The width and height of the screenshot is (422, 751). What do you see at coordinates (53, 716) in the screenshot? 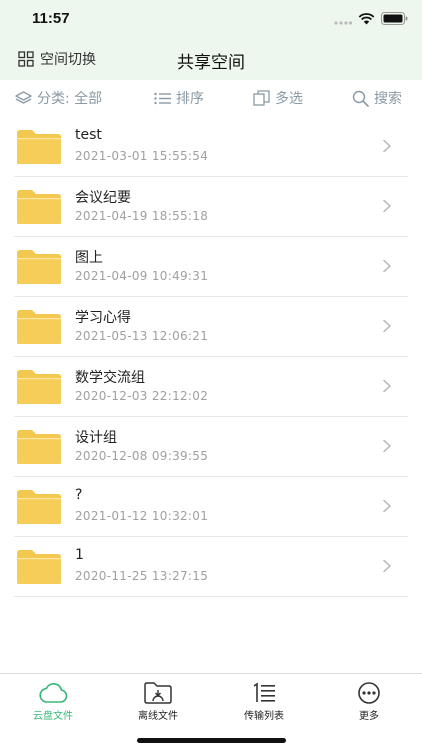
I see `tab-label: 云盘文件` at bounding box center [53, 716].